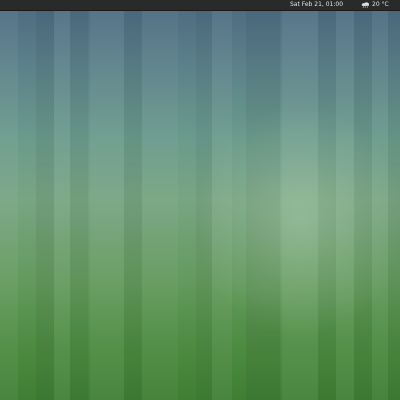 The image size is (400, 400). What do you see at coordinates (365, 5) in the screenshot?
I see `cloud-rain-icon` at bounding box center [365, 5].